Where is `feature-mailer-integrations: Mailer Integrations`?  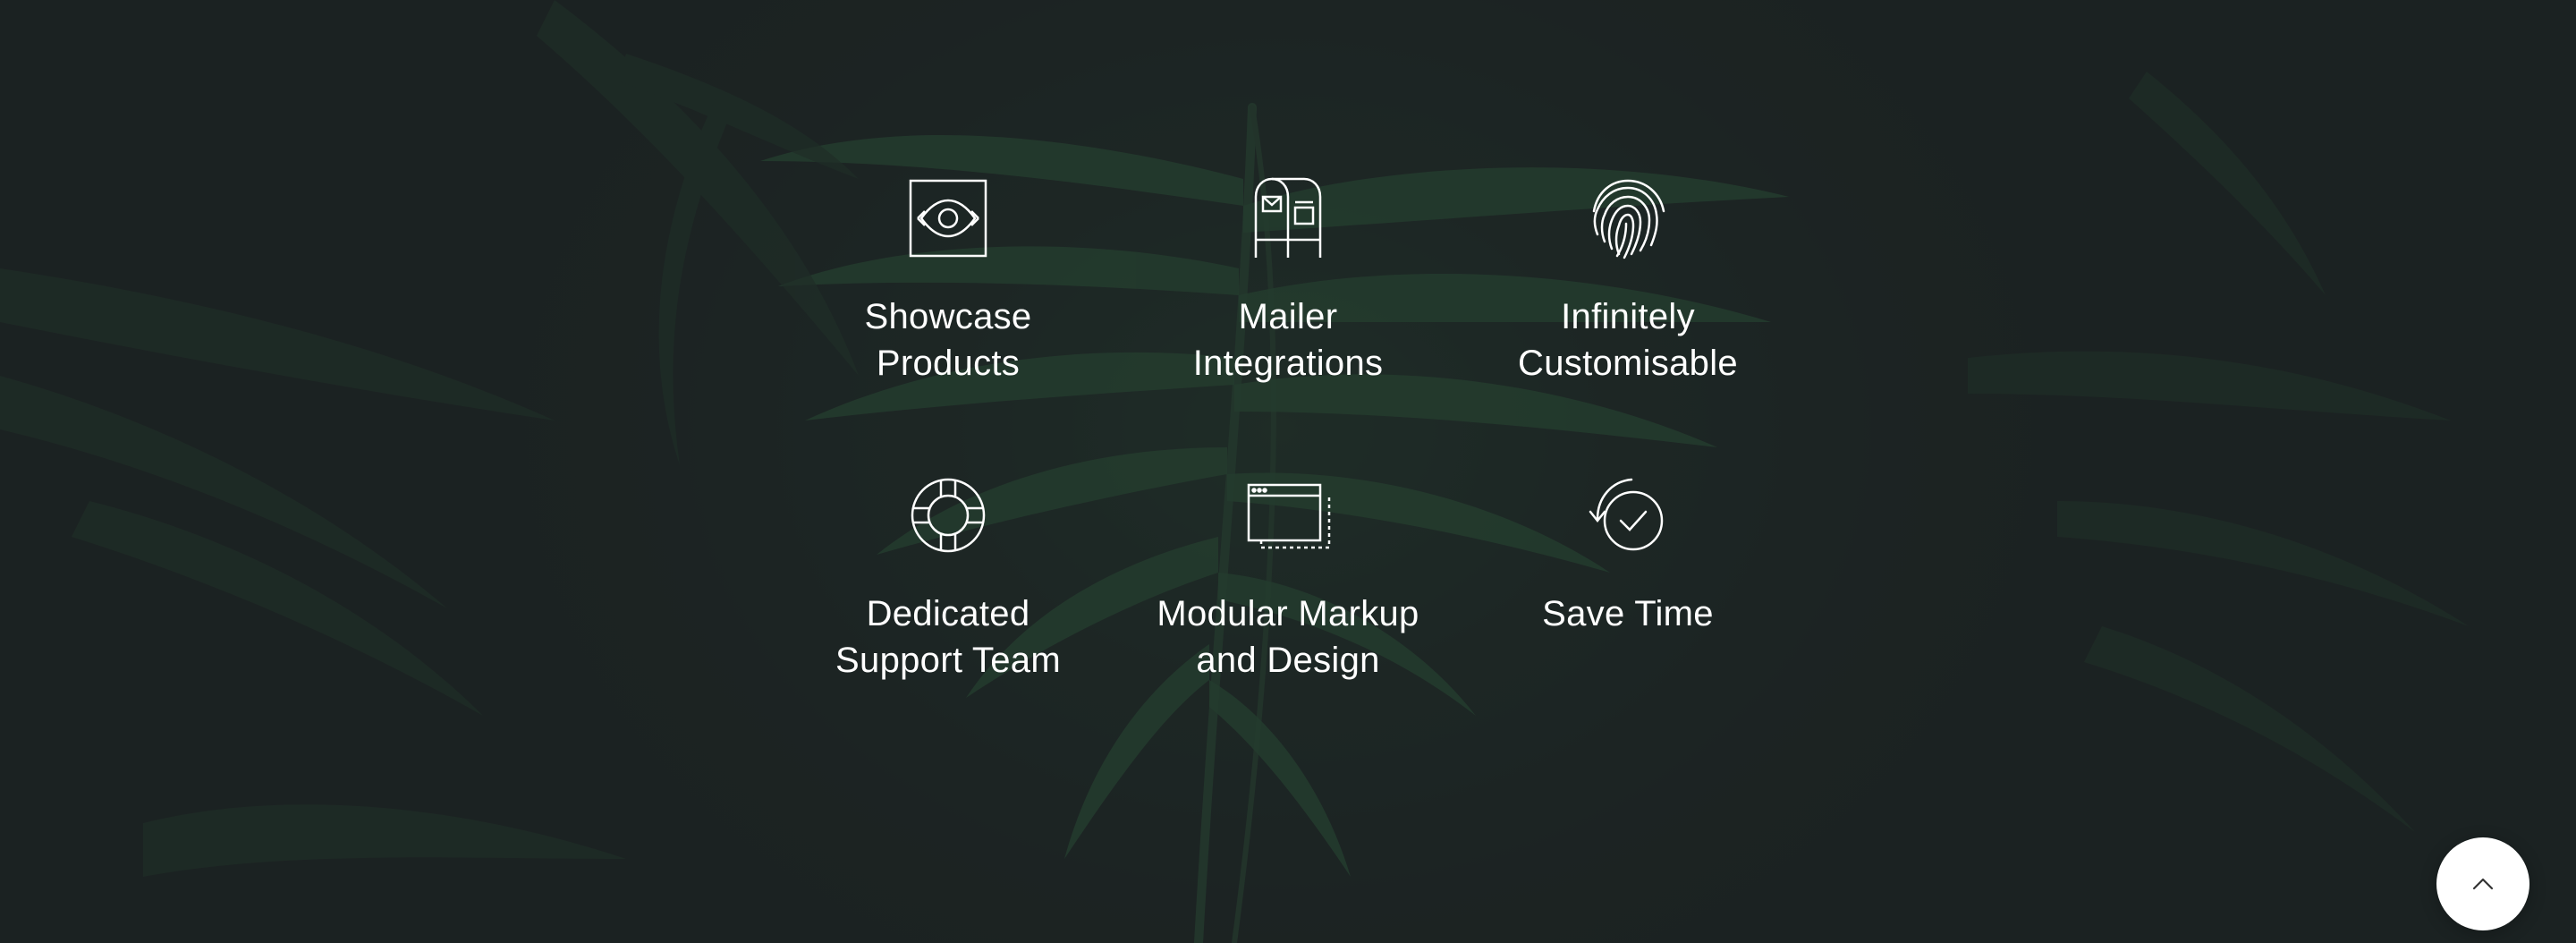 feature-mailer-integrations: Mailer Integrations is located at coordinates (1288, 281).